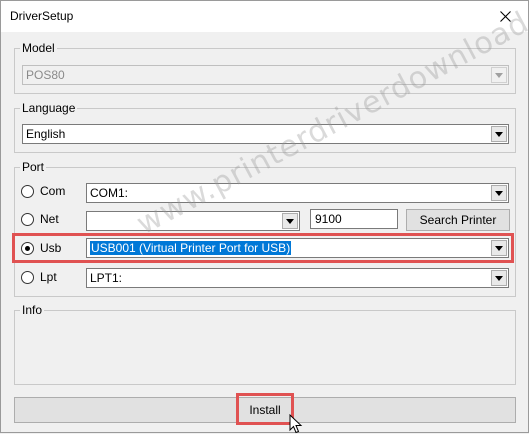 The height and width of the screenshot is (434, 529). What do you see at coordinates (33, 167) in the screenshot?
I see `port-group-label: Port` at bounding box center [33, 167].